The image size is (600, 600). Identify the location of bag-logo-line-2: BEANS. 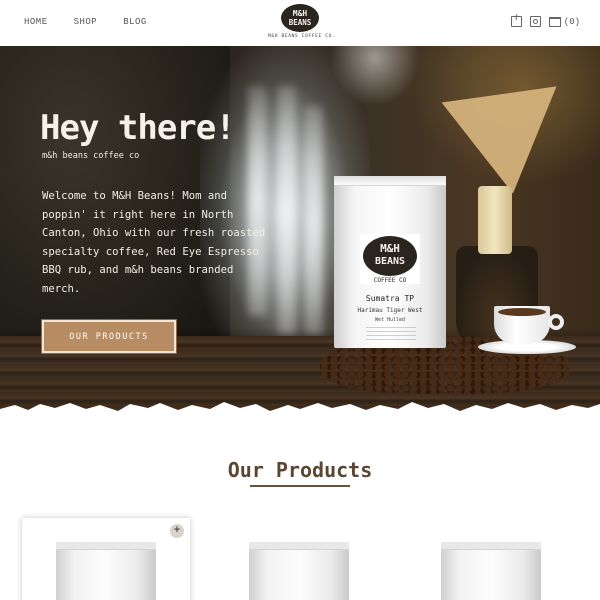
(390, 261).